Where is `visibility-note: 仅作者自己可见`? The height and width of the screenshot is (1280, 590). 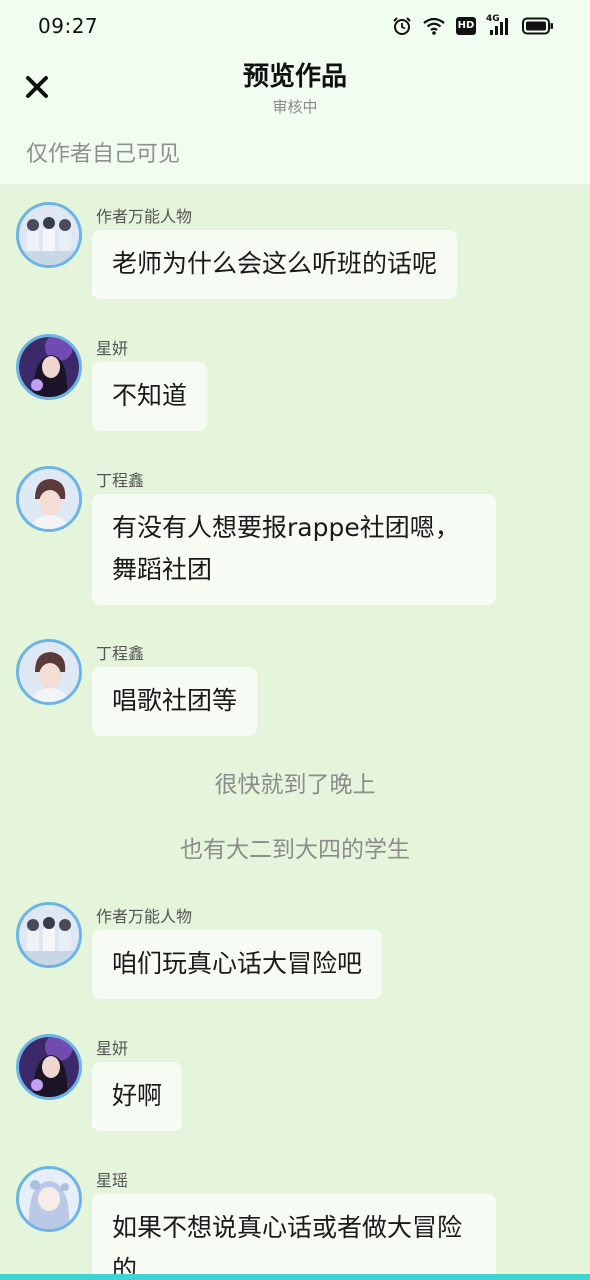
visibility-note: 仅作者自己可见 is located at coordinates (103, 154).